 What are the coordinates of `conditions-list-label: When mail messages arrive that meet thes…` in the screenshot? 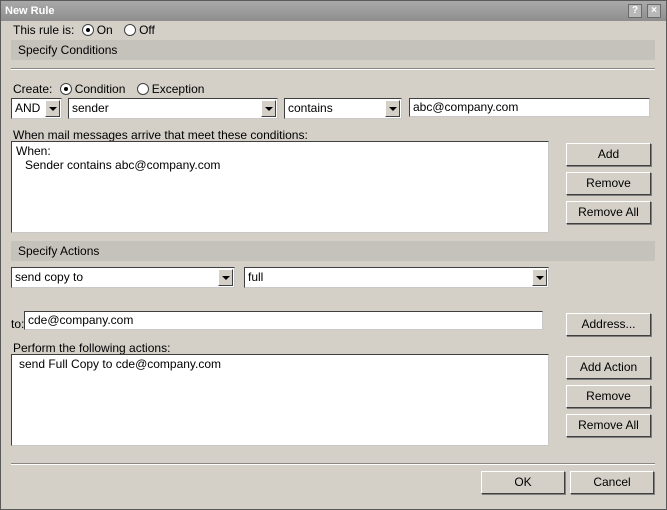 It's located at (160, 135).